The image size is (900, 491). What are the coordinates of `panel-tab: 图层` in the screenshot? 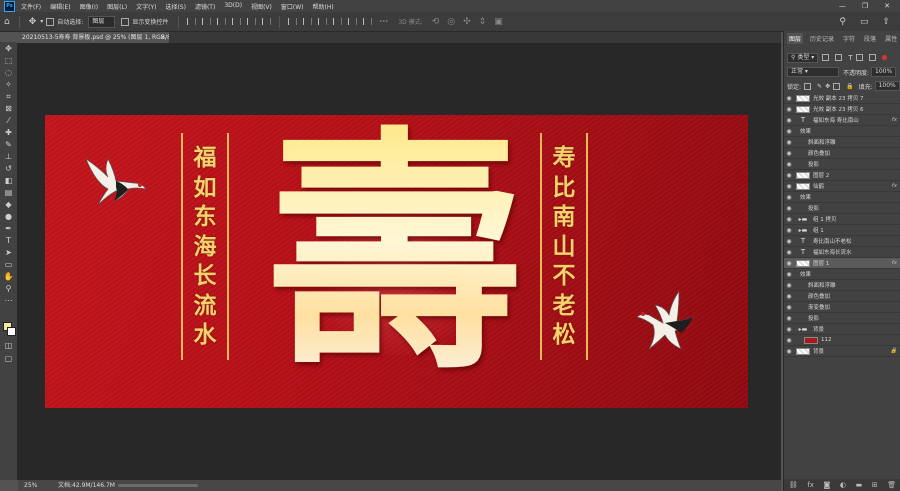 It's located at (795, 38).